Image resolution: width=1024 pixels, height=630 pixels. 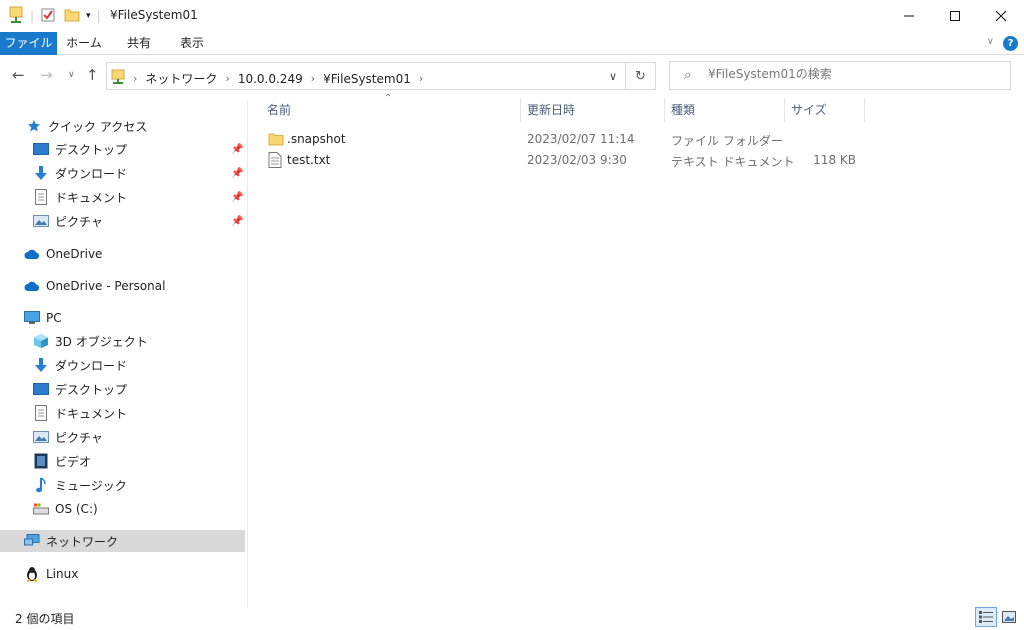 What do you see at coordinates (1001, 16) in the screenshot?
I see `close-button` at bounding box center [1001, 16].